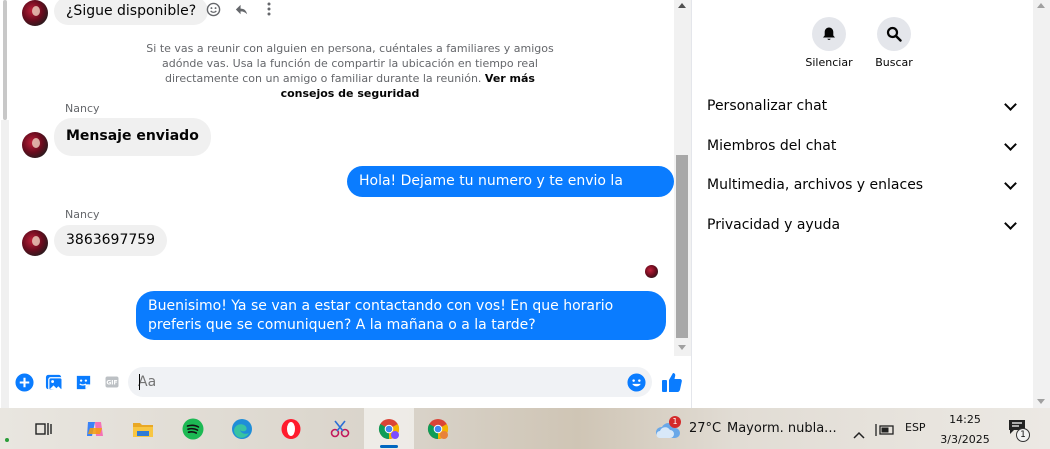  I want to click on panel-scrollbar, so click(1041, 204).